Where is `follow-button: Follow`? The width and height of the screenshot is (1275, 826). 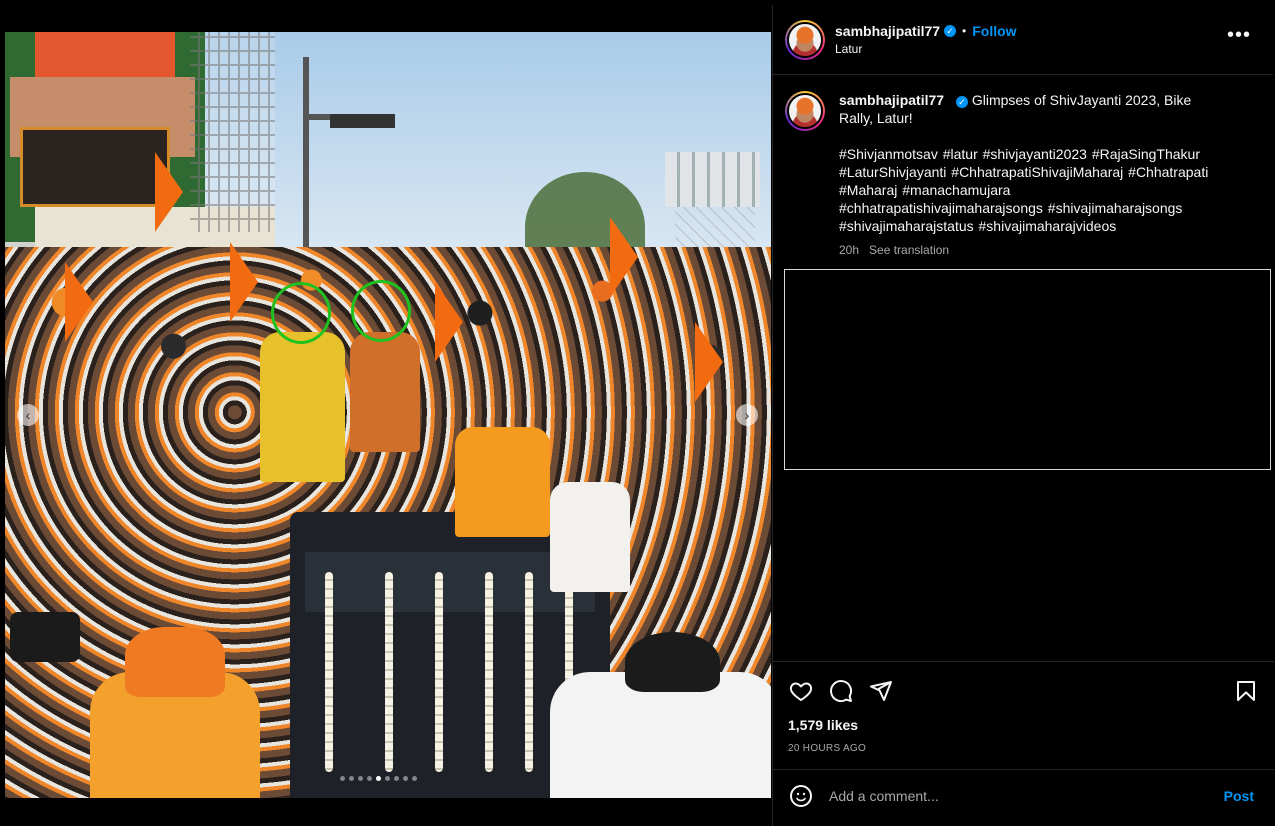 follow-button: Follow is located at coordinates (994, 31).